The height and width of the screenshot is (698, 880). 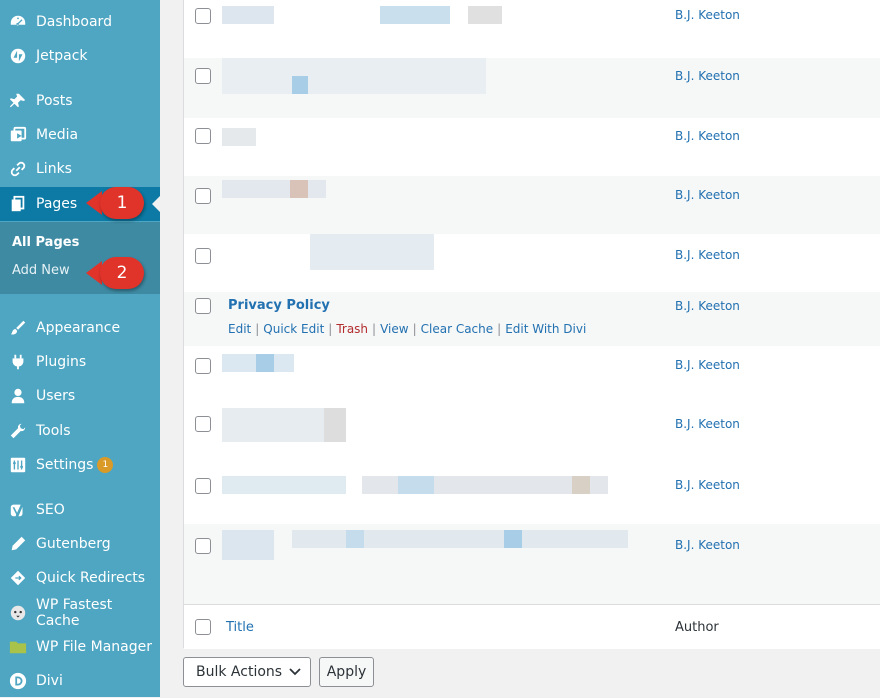 What do you see at coordinates (53, 431) in the screenshot?
I see `menu-label: Tools` at bounding box center [53, 431].